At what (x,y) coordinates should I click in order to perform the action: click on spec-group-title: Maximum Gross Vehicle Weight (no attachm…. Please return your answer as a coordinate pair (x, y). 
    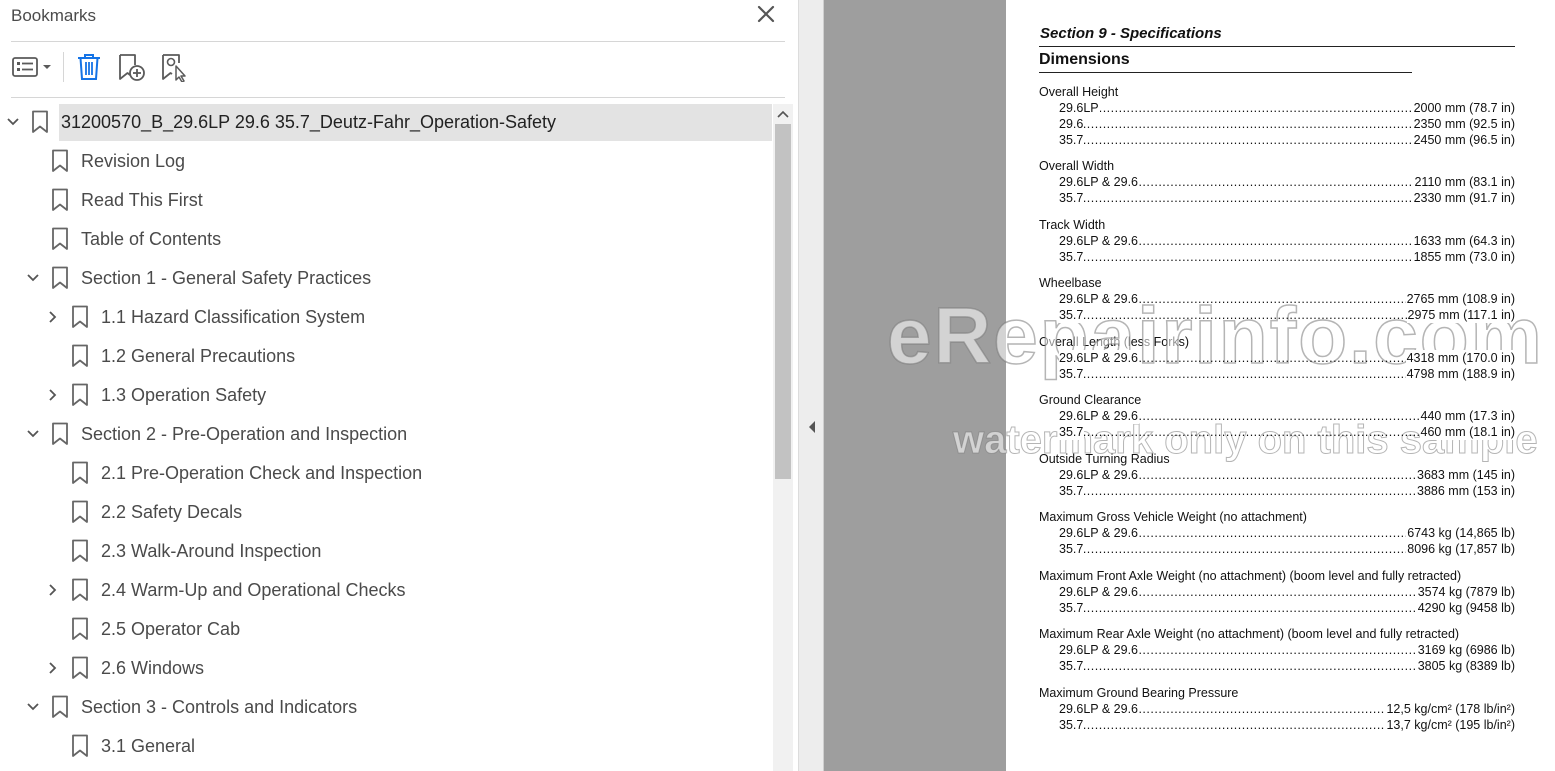
    Looking at the image, I should click on (1173, 517).